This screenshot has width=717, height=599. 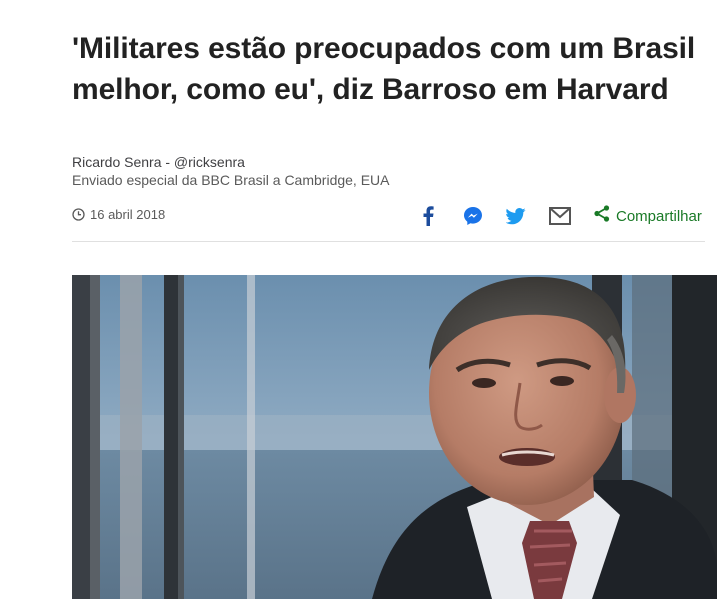 What do you see at coordinates (388, 241) in the screenshot?
I see `divider` at bounding box center [388, 241].